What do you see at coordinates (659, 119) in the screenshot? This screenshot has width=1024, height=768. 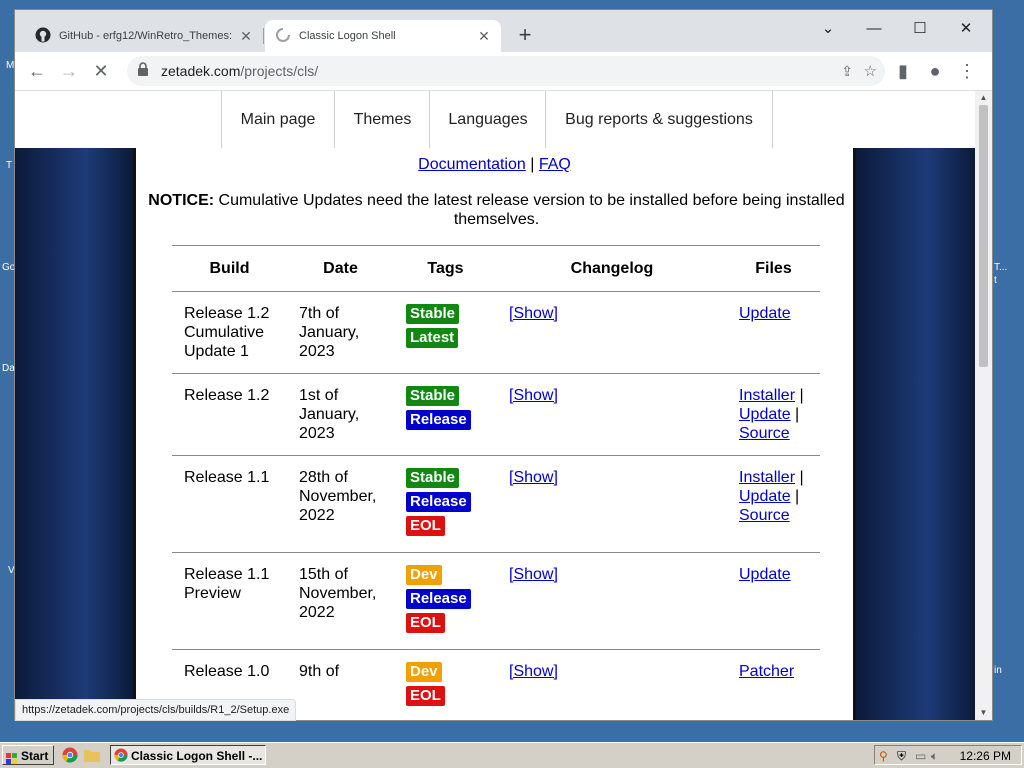 I see `nav-bug-reports: Bug reports & suggestions` at bounding box center [659, 119].